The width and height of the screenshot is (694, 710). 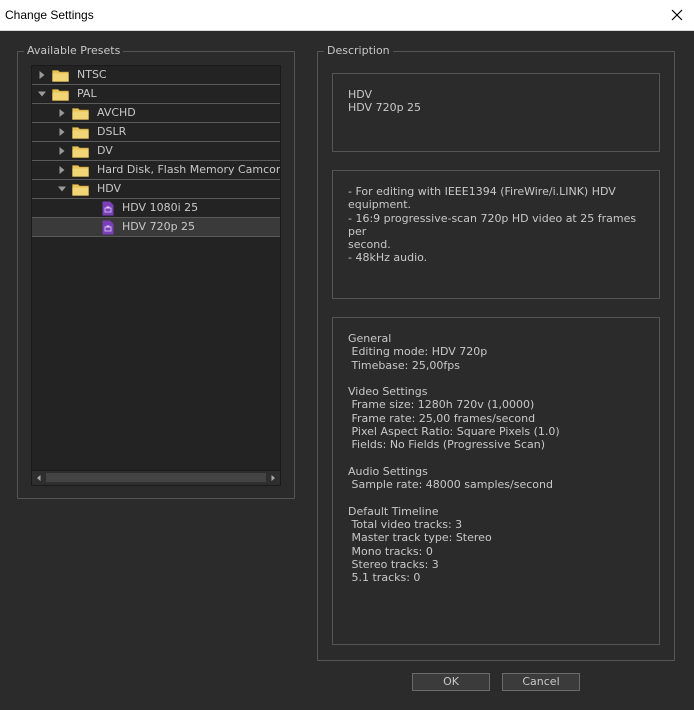 I want to click on tree-preset-row: HDV 720p 25, so click(x=156, y=227).